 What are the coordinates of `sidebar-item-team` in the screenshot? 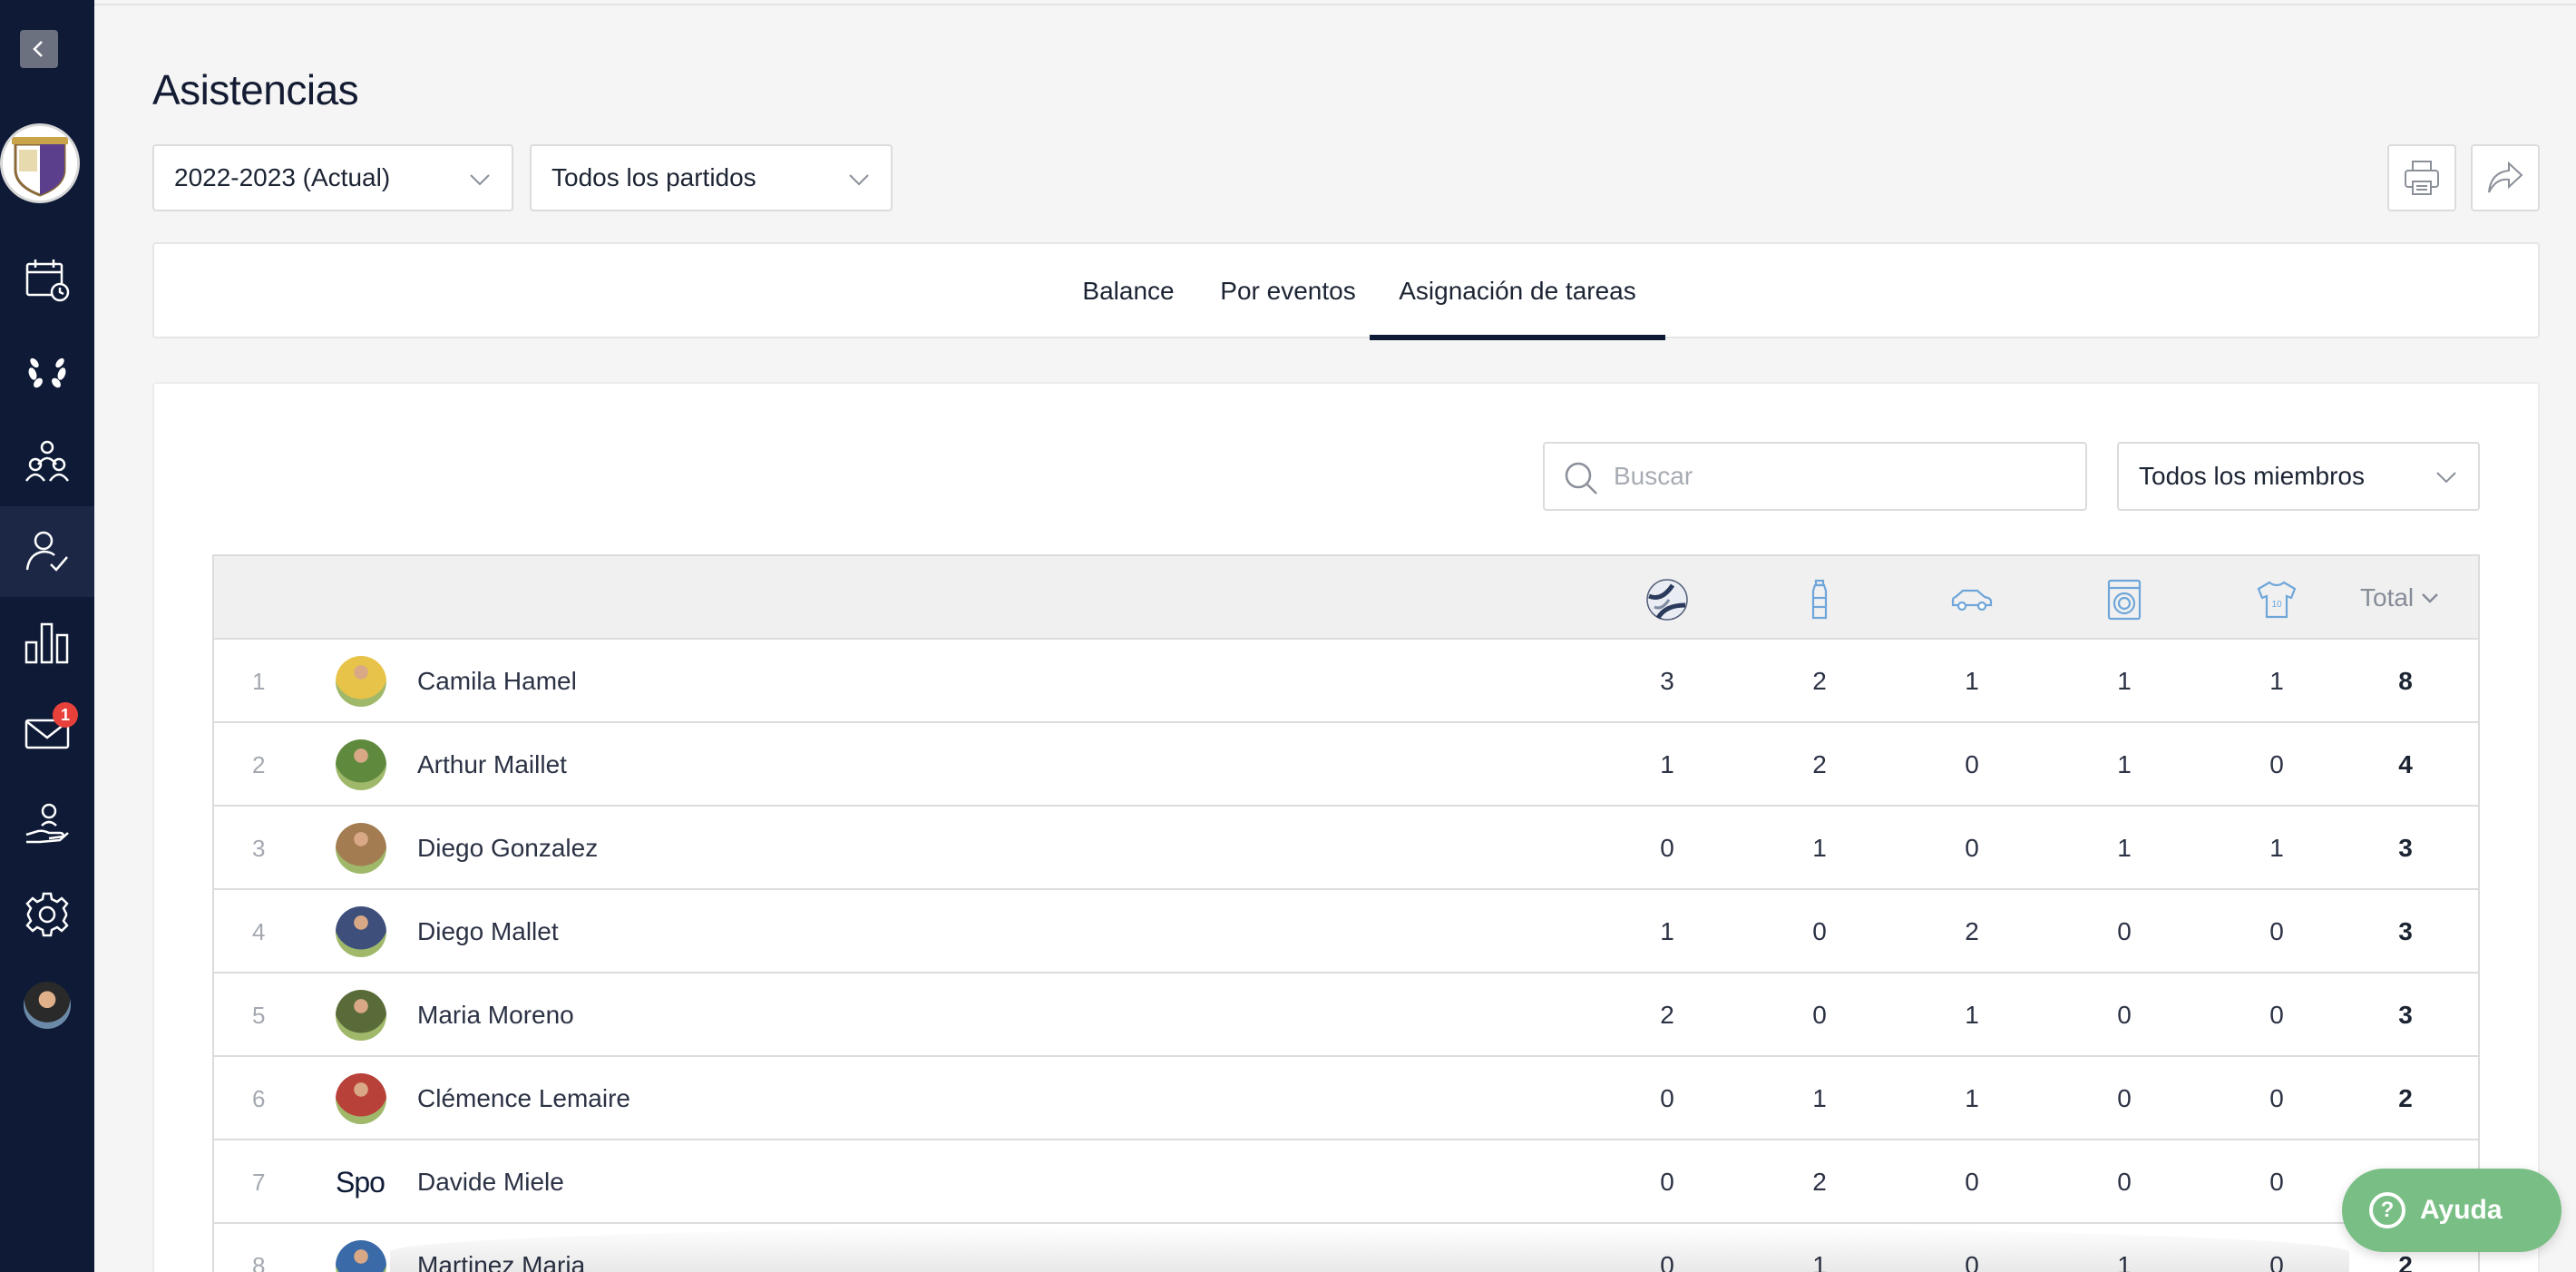 It's located at (47, 461).